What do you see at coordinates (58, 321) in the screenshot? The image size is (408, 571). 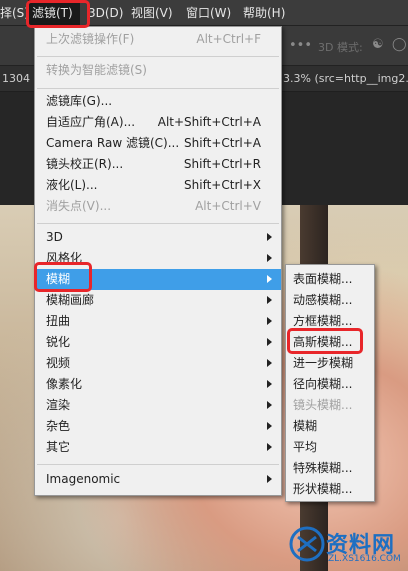 I see `menu-item-label: 扭曲` at bounding box center [58, 321].